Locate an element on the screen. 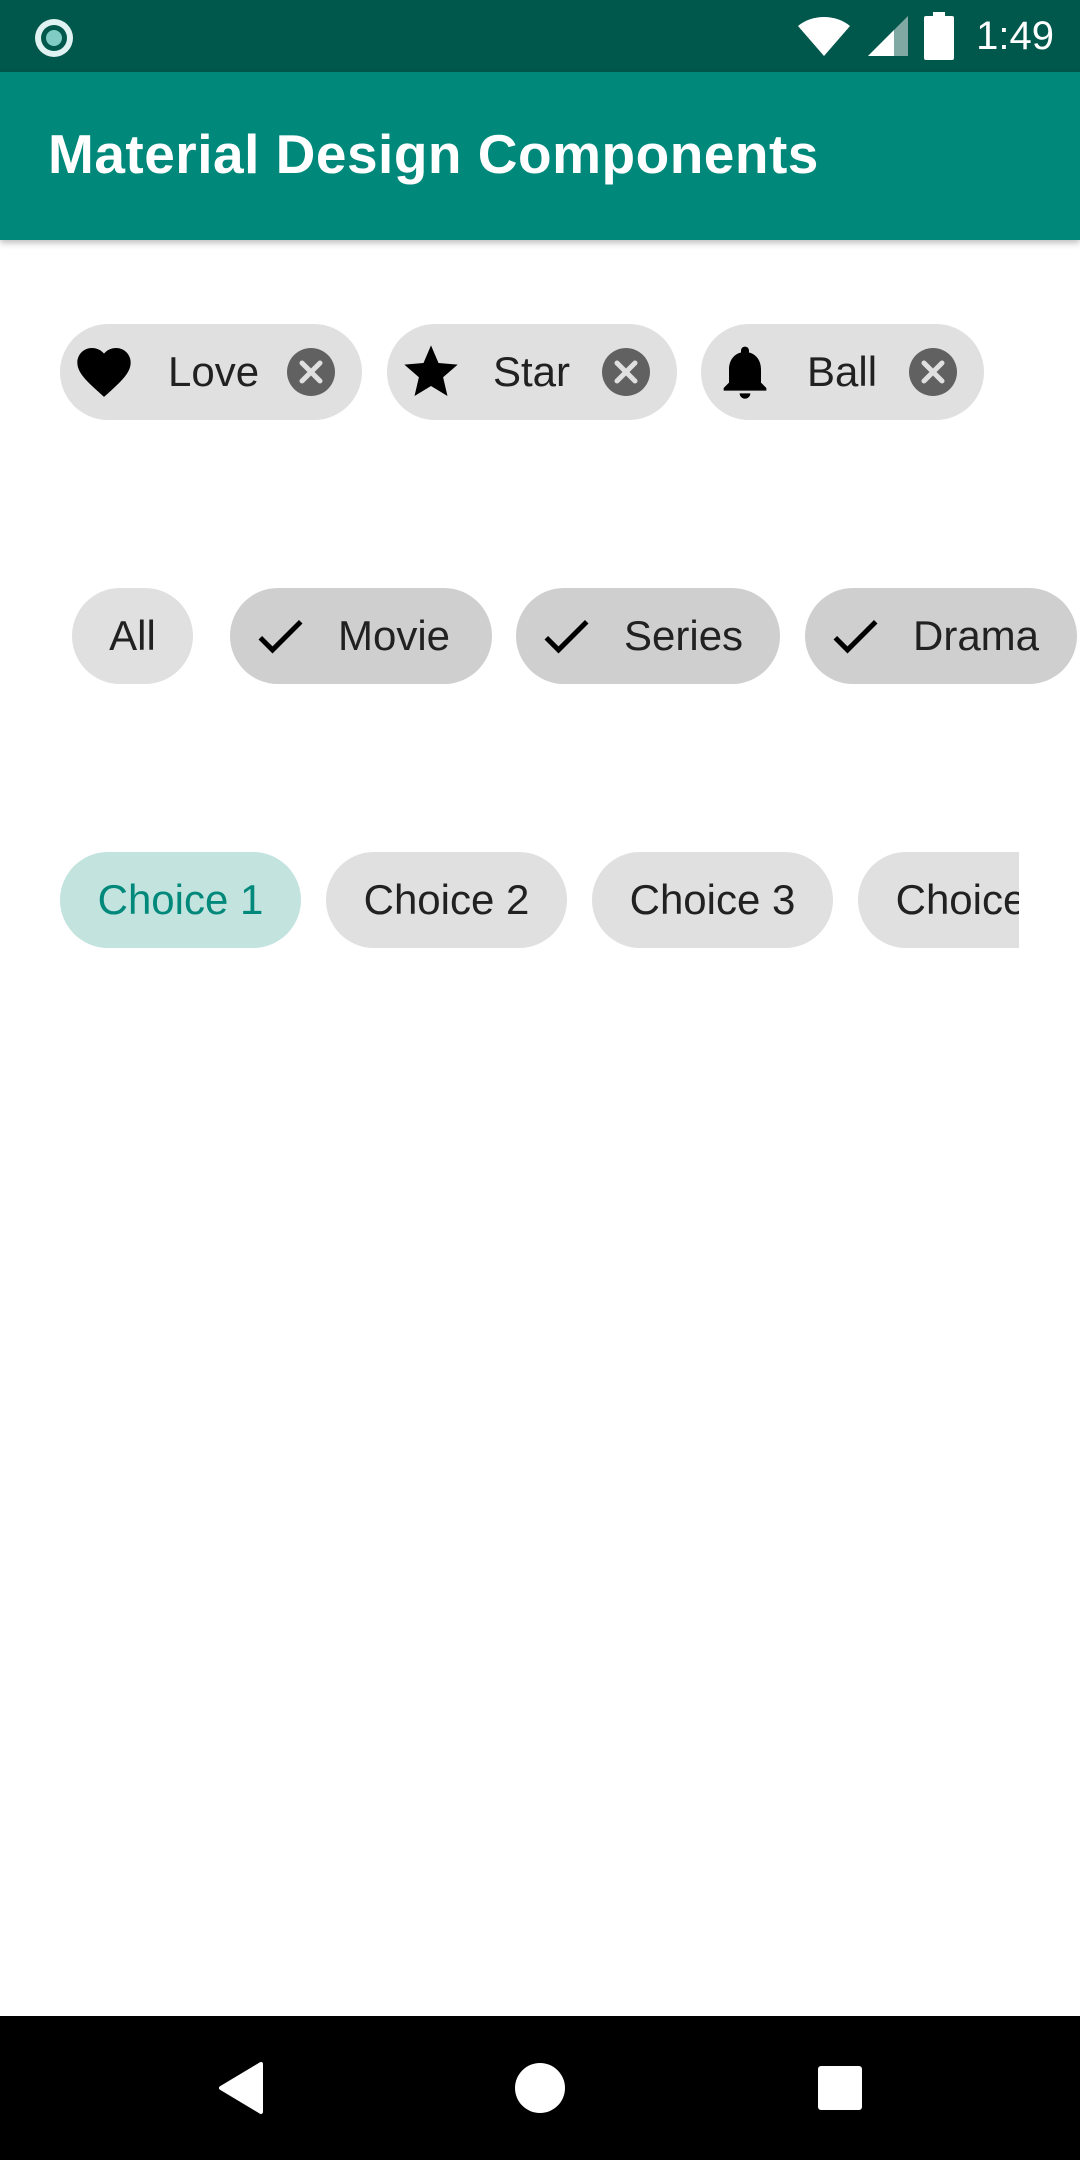  navigation-bar is located at coordinates (540, 2088).